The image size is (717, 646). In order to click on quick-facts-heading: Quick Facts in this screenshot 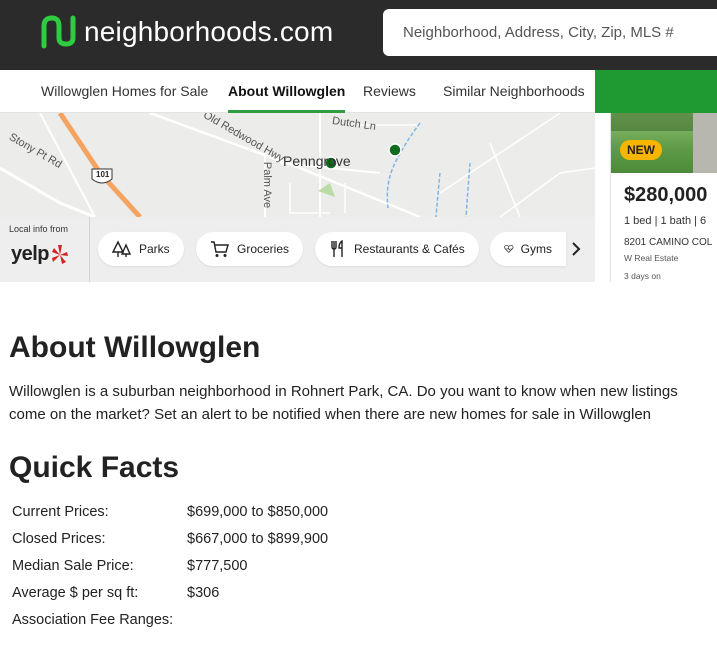, I will do `click(94, 467)`.